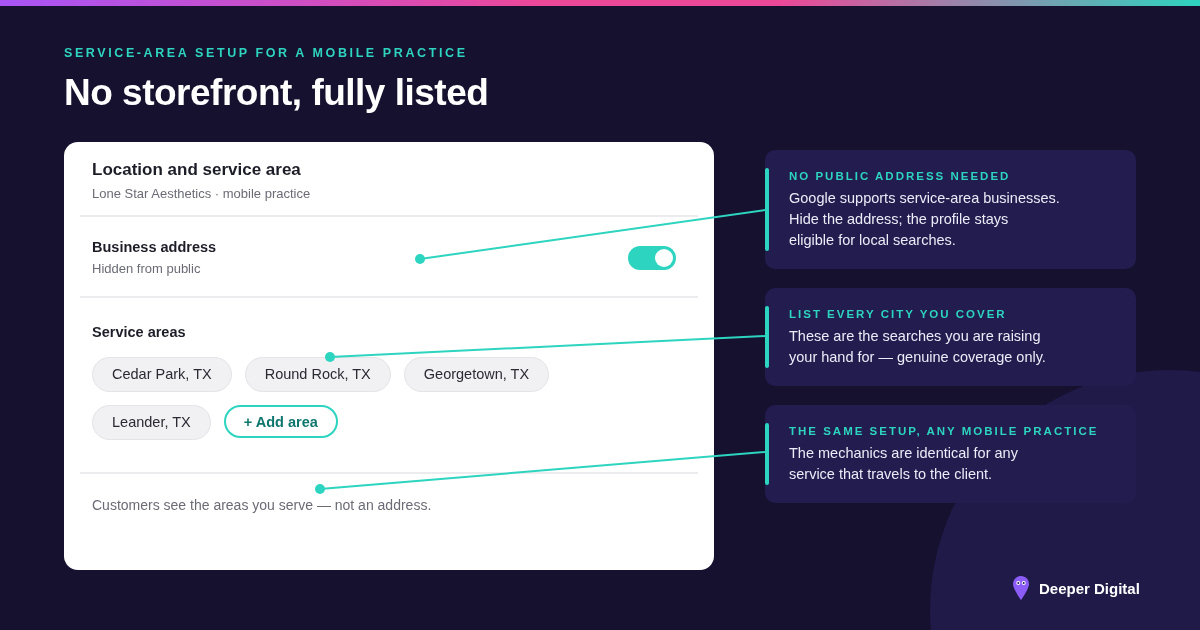  I want to click on eyebrow-label: SERVICE-AREA SETUP FOR A MOBILE PRACTICE, so click(266, 53).